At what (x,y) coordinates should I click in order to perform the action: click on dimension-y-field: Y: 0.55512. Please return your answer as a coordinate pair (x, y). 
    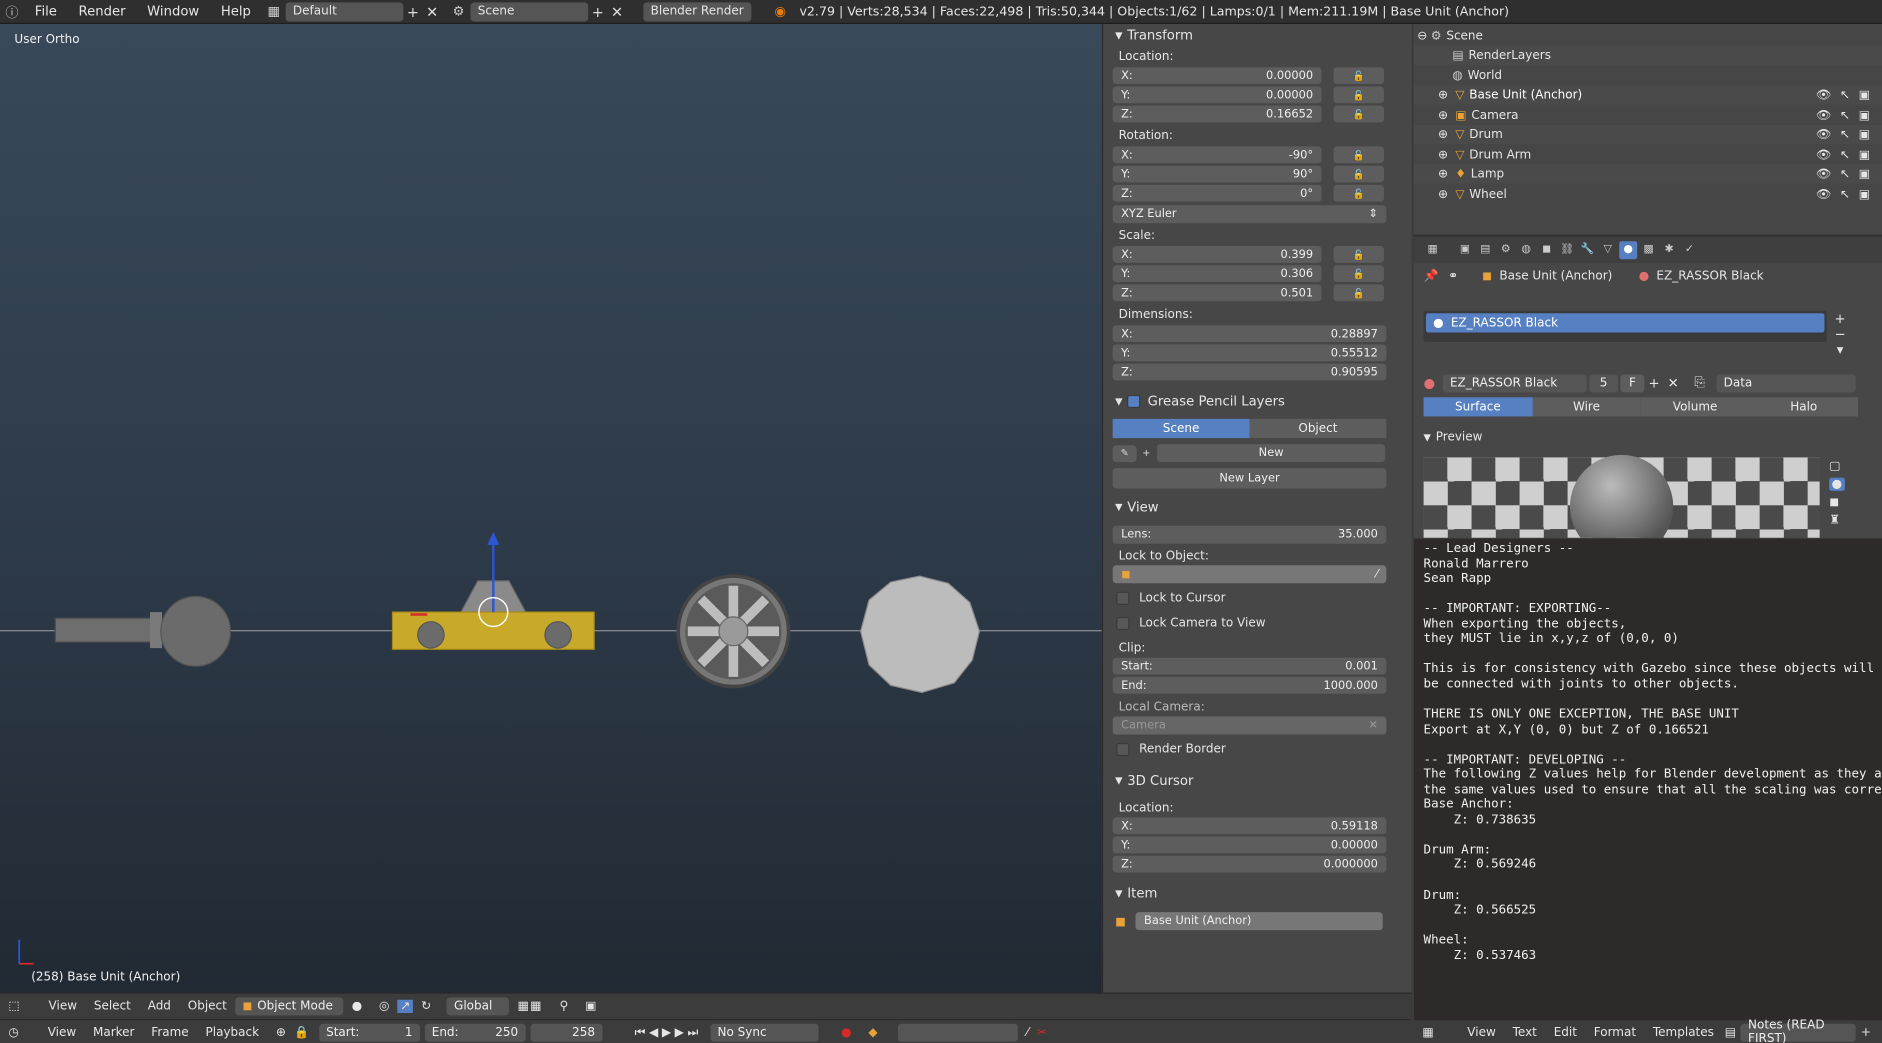
    Looking at the image, I should click on (1249, 353).